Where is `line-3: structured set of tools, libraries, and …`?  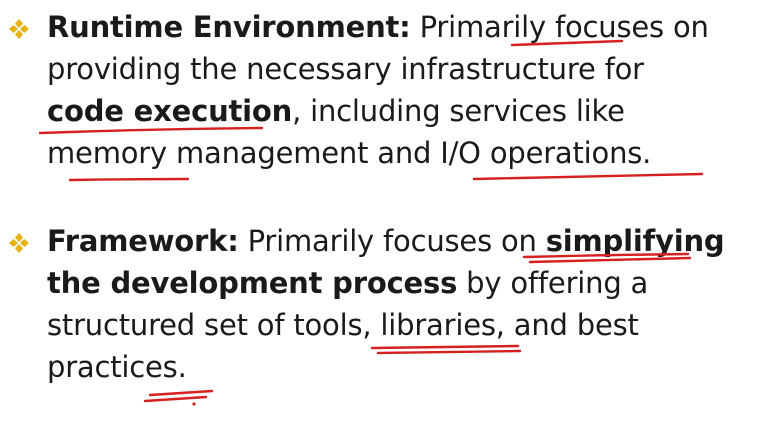 line-3: structured set of tools, libraries, and … is located at coordinates (343, 325).